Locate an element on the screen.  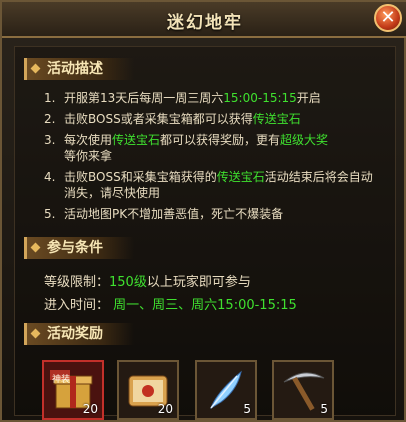
reward-slot-pickaxe: 5 is located at coordinates (303, 390).